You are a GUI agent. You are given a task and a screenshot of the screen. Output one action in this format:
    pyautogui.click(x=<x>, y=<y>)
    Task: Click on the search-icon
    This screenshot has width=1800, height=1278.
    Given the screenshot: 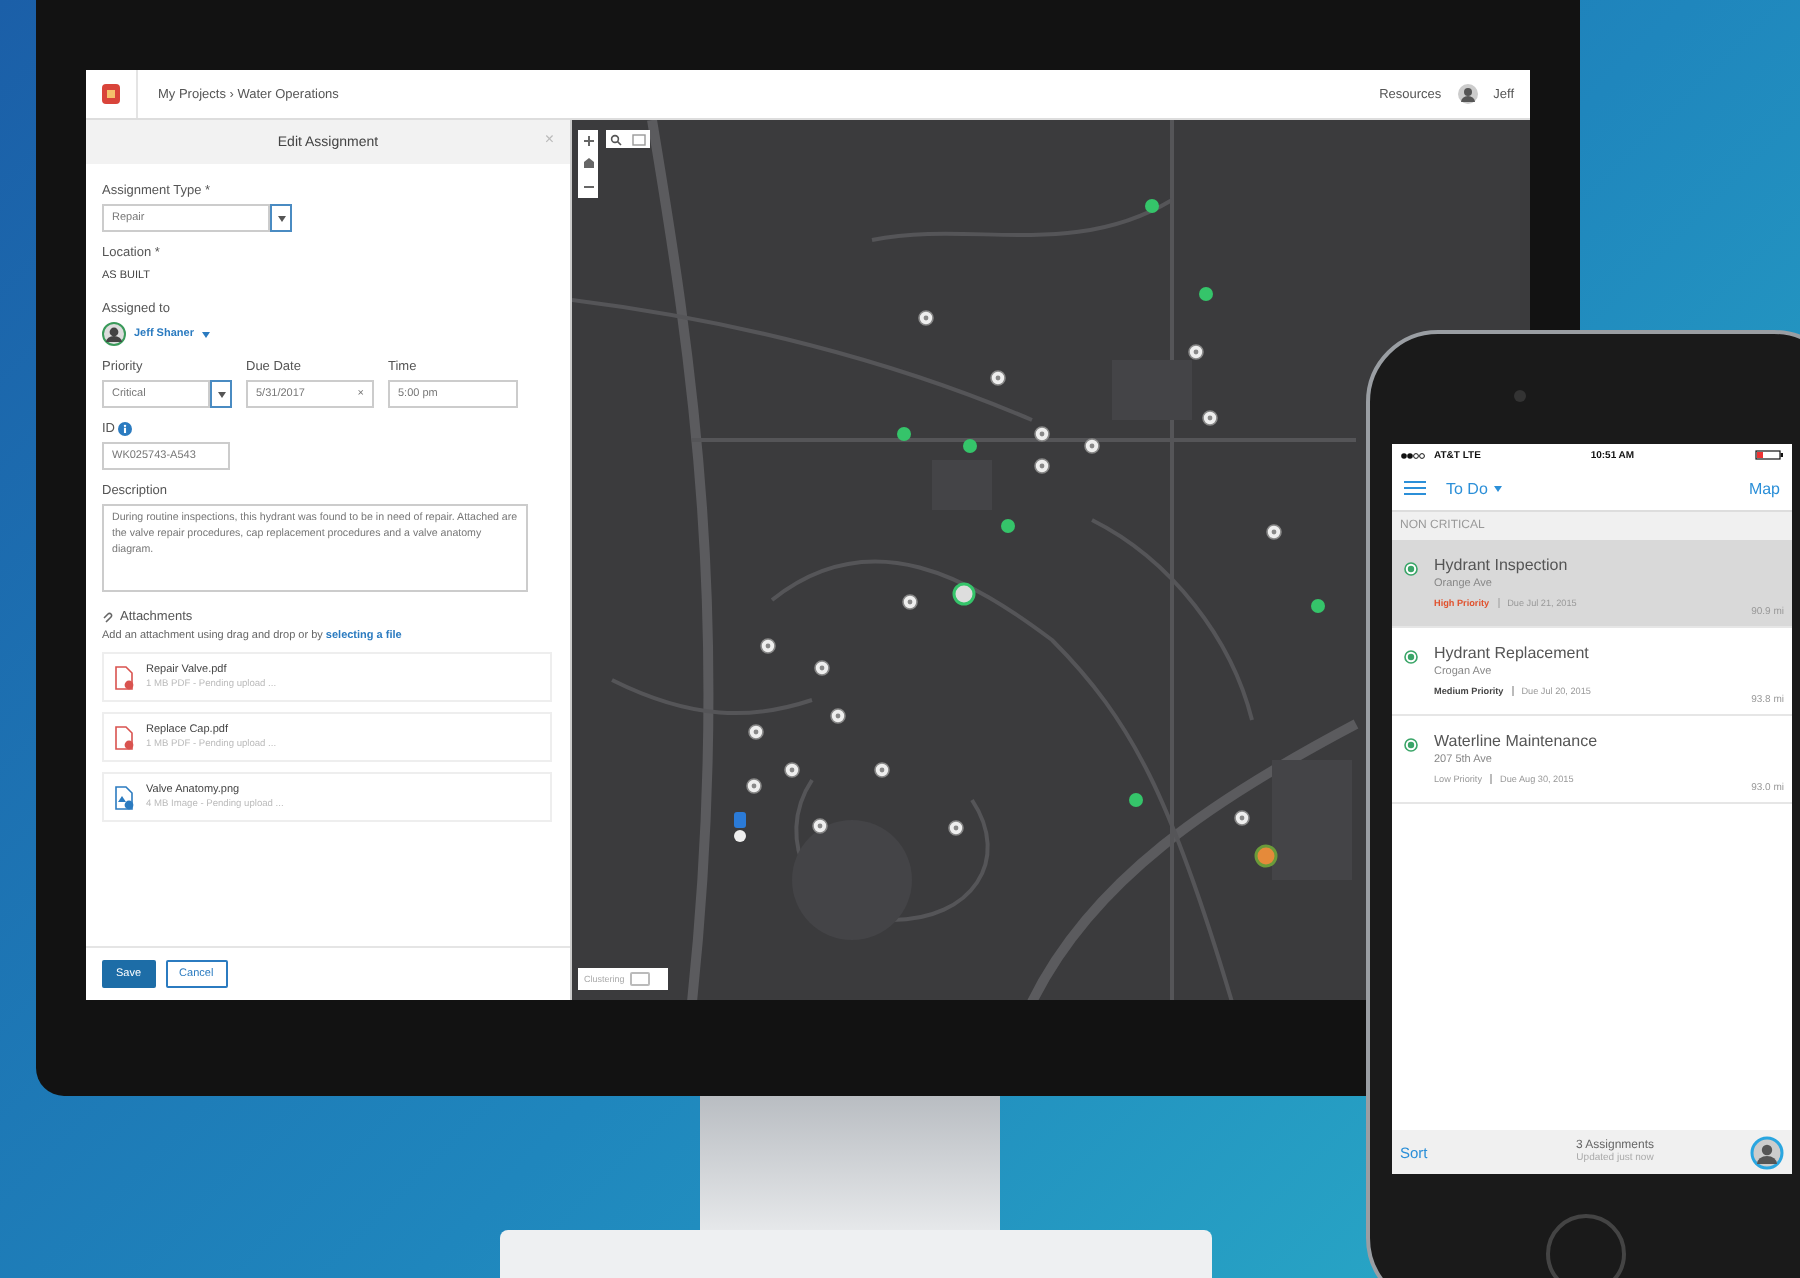 What is the action you would take?
    pyautogui.click(x=616, y=139)
    